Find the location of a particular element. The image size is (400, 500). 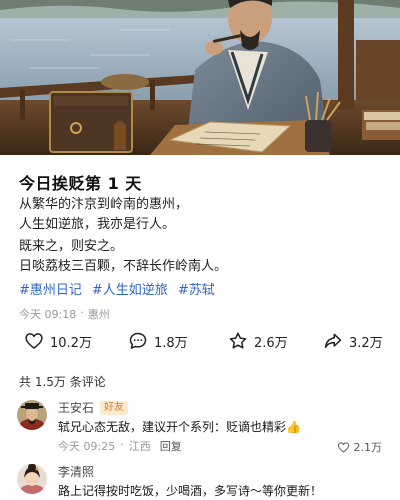

commenter-name: 李清照 is located at coordinates (76, 471).